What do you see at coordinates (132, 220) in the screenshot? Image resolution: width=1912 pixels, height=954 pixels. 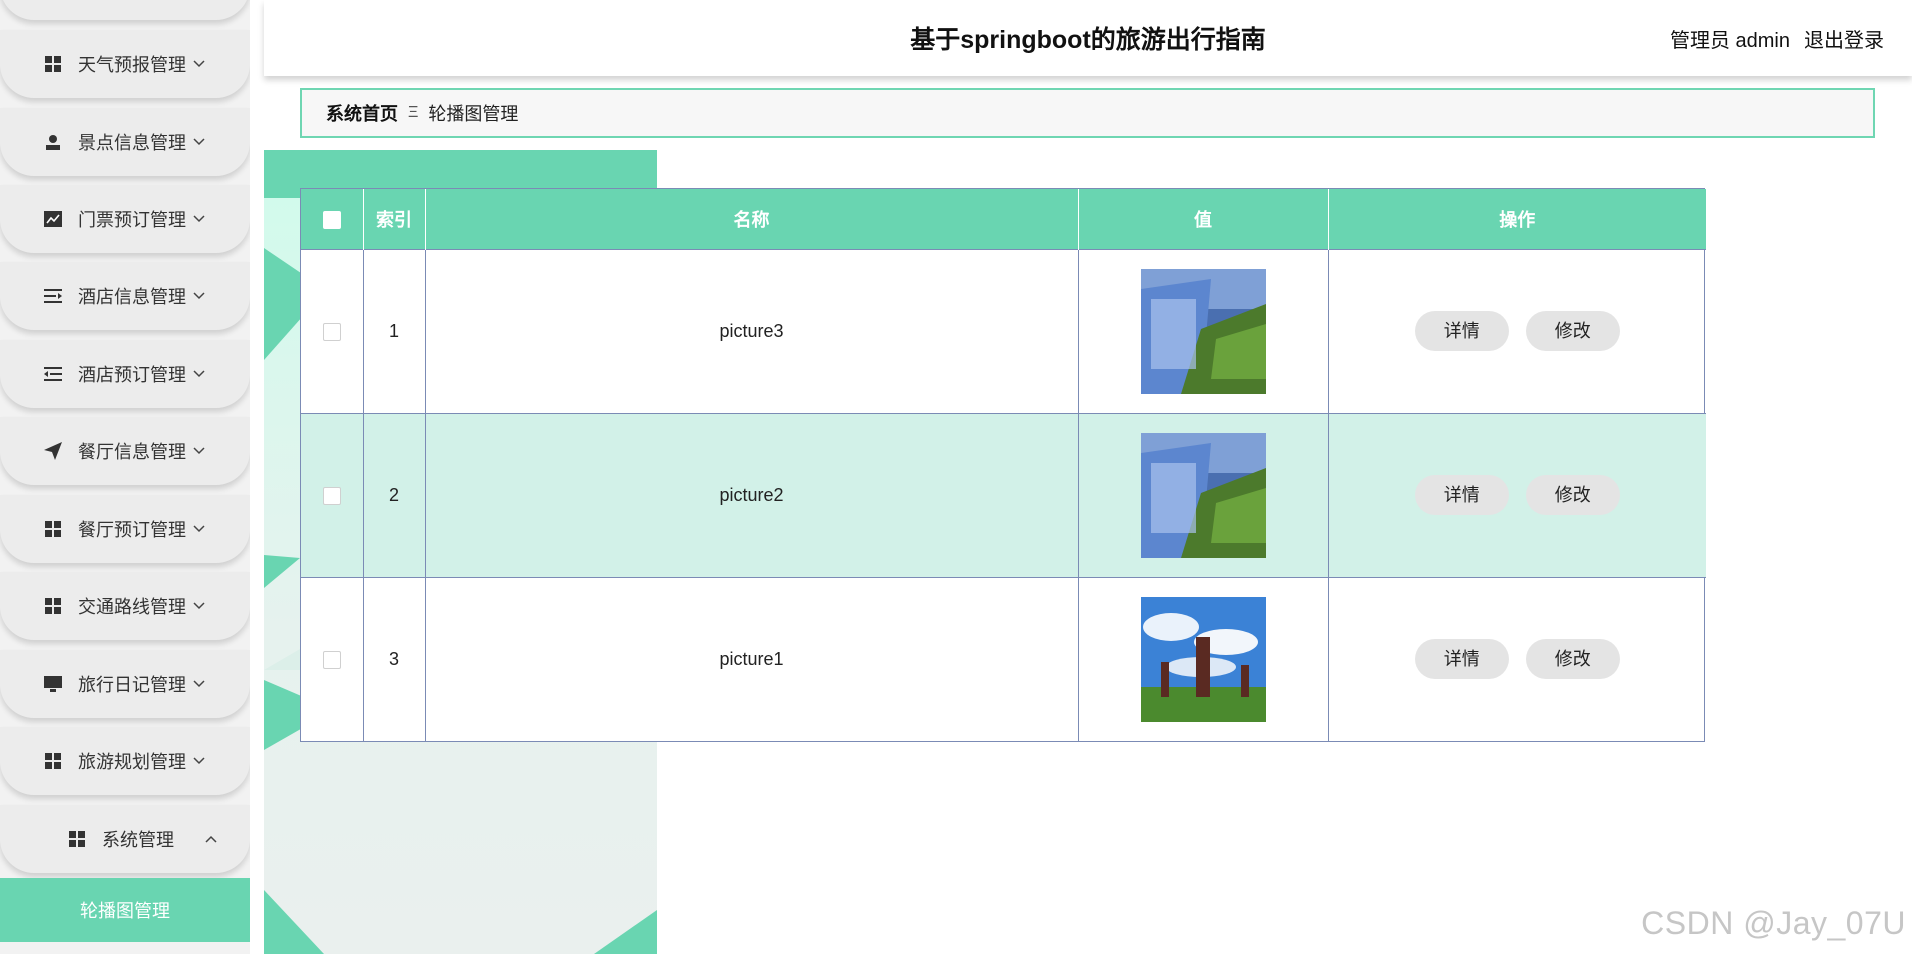 I see `sidebar-item-label: 门票预订管理` at bounding box center [132, 220].